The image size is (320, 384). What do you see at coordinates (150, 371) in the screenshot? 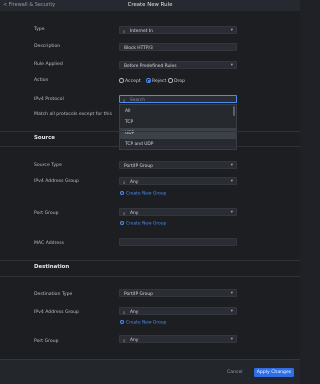
I see `footer-bar: Cancel Apply Changes` at bounding box center [150, 371].